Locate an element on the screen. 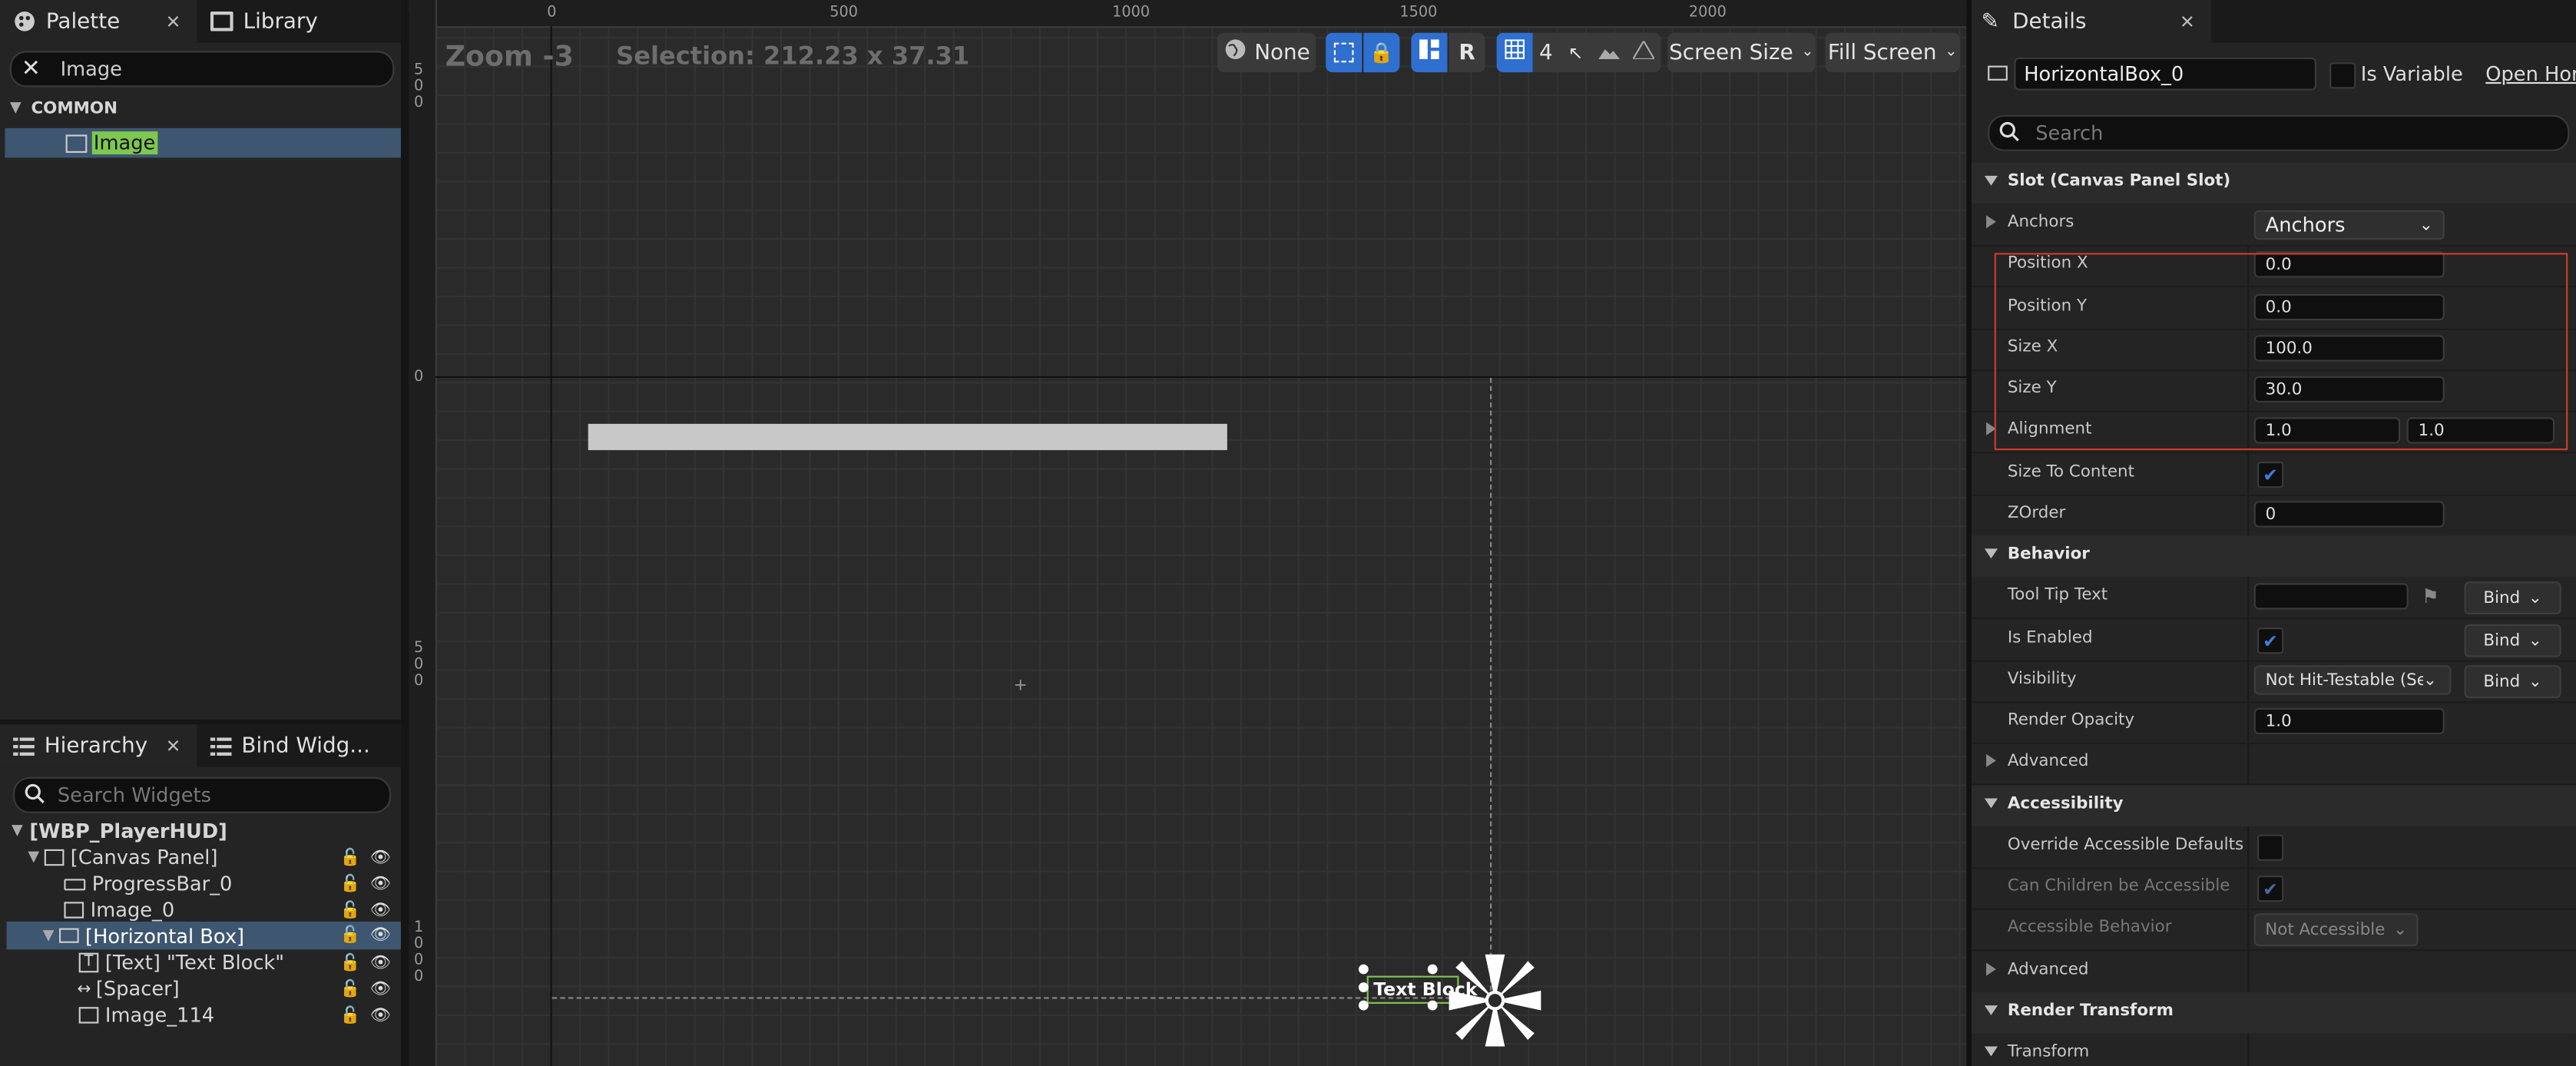 This screenshot has width=2576, height=1066. zorder-input: 0 is located at coordinates (2349, 515).